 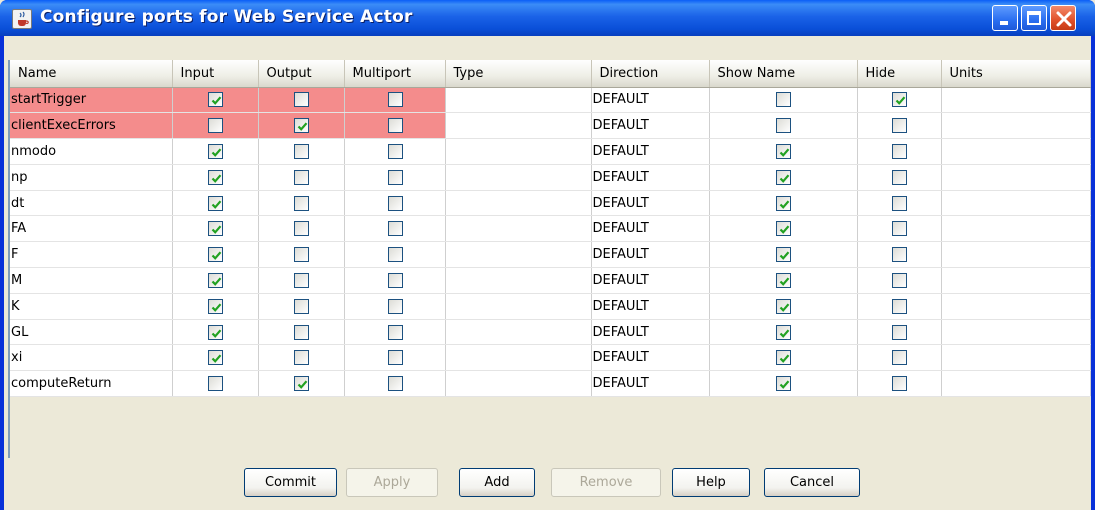 I want to click on column-header-units: Units, so click(x=1016, y=74).